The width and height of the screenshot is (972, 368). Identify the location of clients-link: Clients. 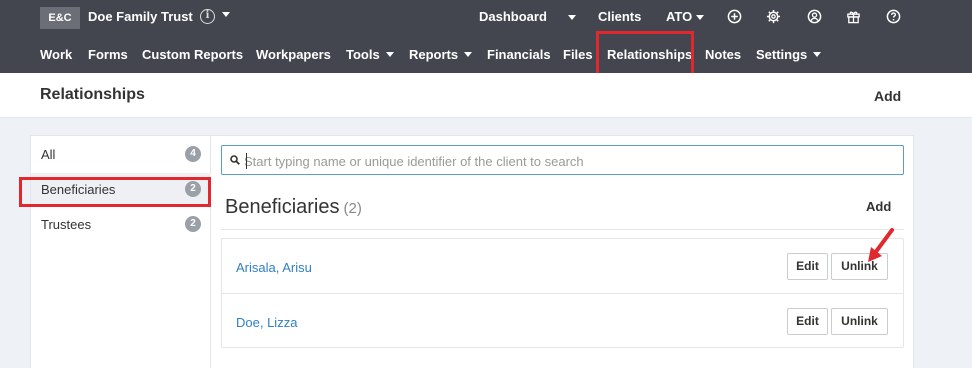
(619, 16).